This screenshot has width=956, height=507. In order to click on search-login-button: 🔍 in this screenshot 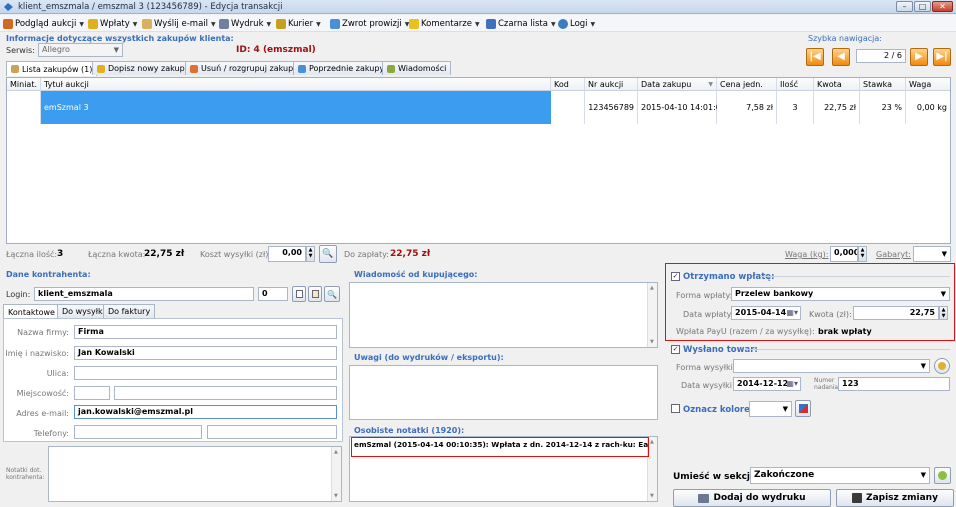, I will do `click(332, 294)`.